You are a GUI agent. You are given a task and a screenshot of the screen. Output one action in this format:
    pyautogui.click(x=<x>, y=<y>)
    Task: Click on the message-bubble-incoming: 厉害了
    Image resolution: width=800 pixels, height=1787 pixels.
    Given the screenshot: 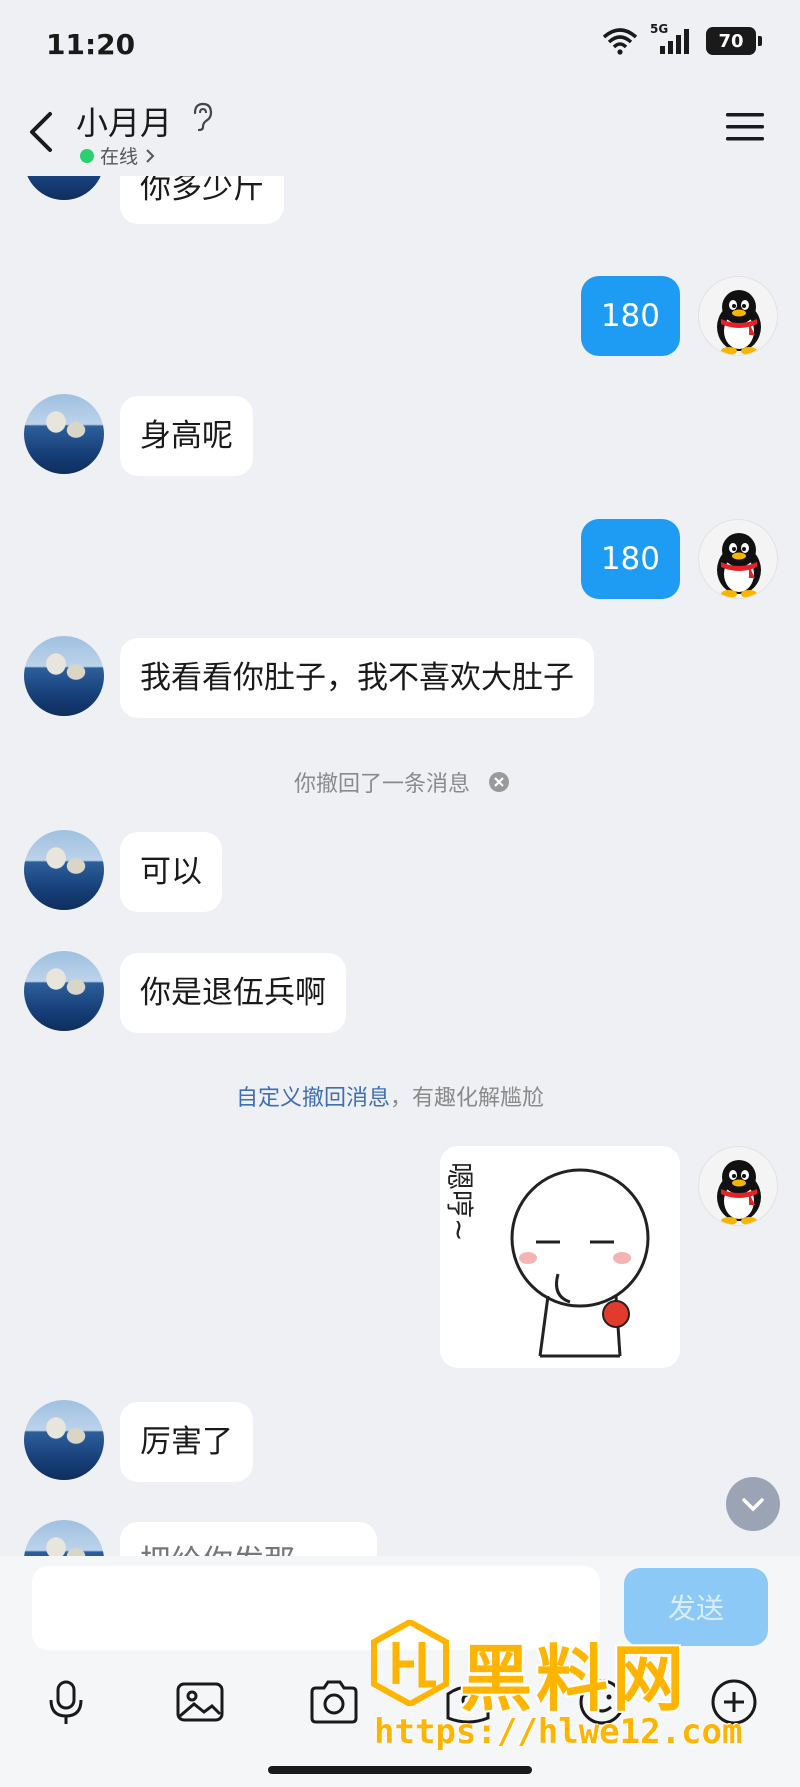 What is the action you would take?
    pyautogui.click(x=186, y=1442)
    